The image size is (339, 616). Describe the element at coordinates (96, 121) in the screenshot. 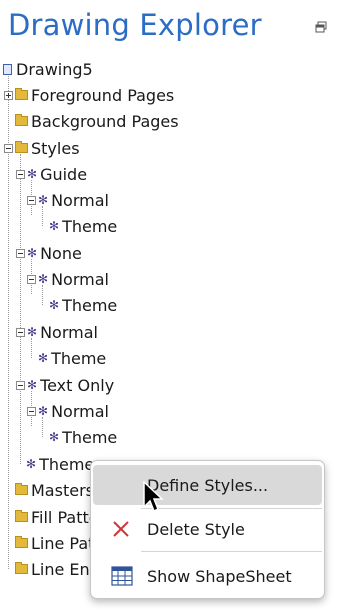

I see `tree-item-background-pages: Background Pages` at that location.